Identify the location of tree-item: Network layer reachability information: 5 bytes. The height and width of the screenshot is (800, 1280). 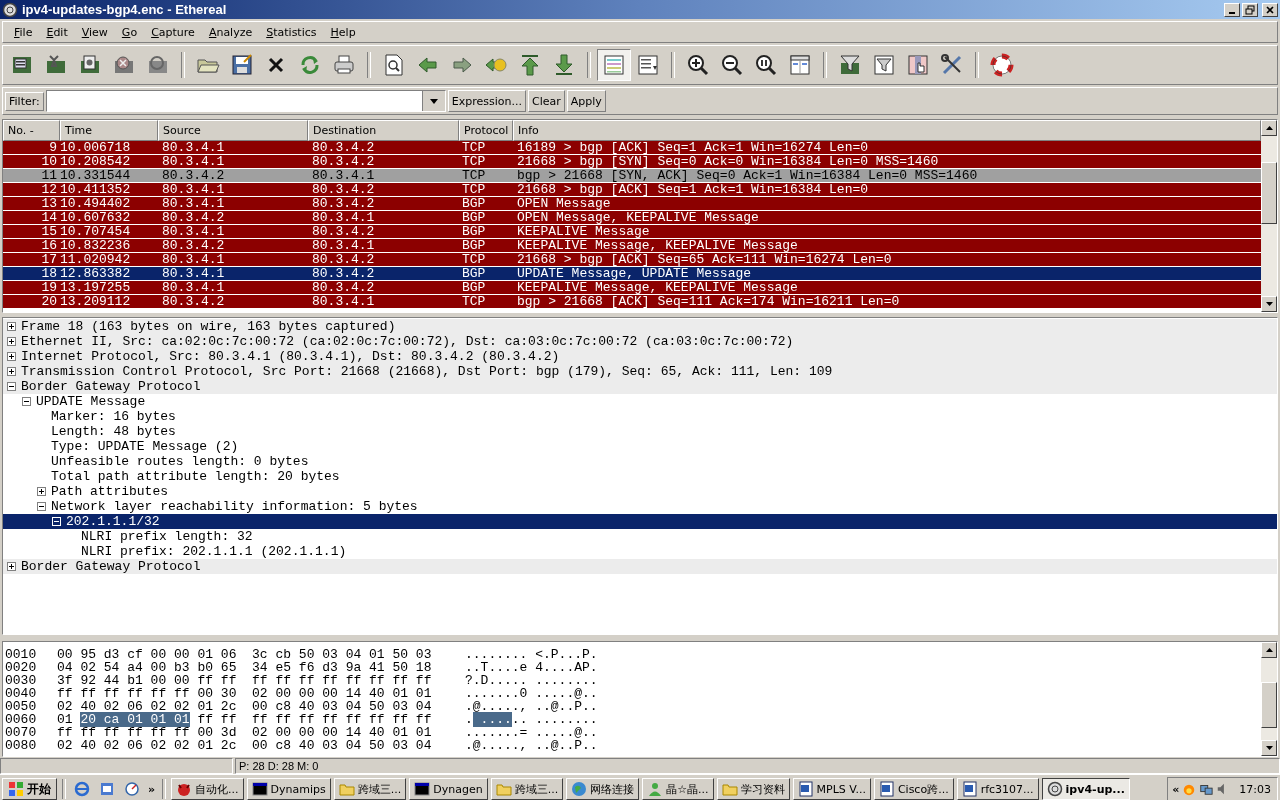
(234, 506).